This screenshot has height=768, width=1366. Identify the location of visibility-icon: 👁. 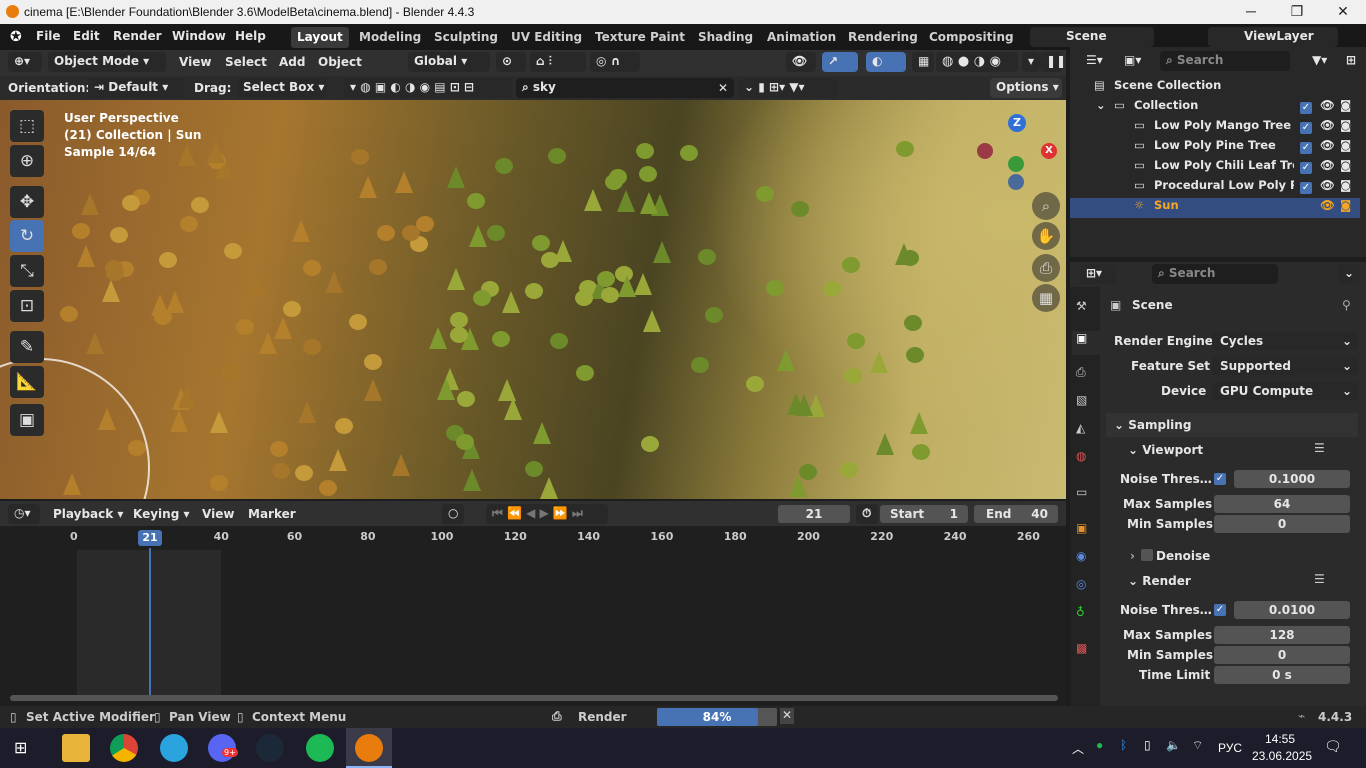
(801, 62).